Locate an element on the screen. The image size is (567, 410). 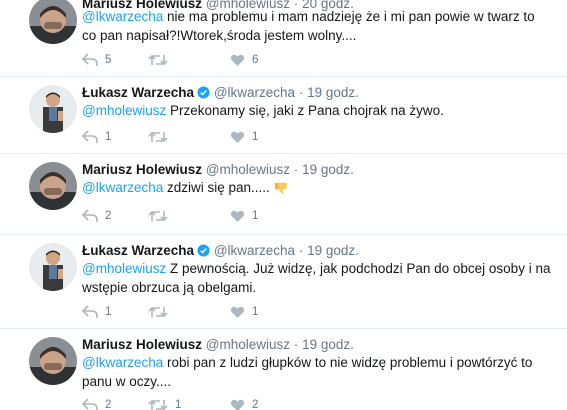
like-count: 2 is located at coordinates (255, 404).